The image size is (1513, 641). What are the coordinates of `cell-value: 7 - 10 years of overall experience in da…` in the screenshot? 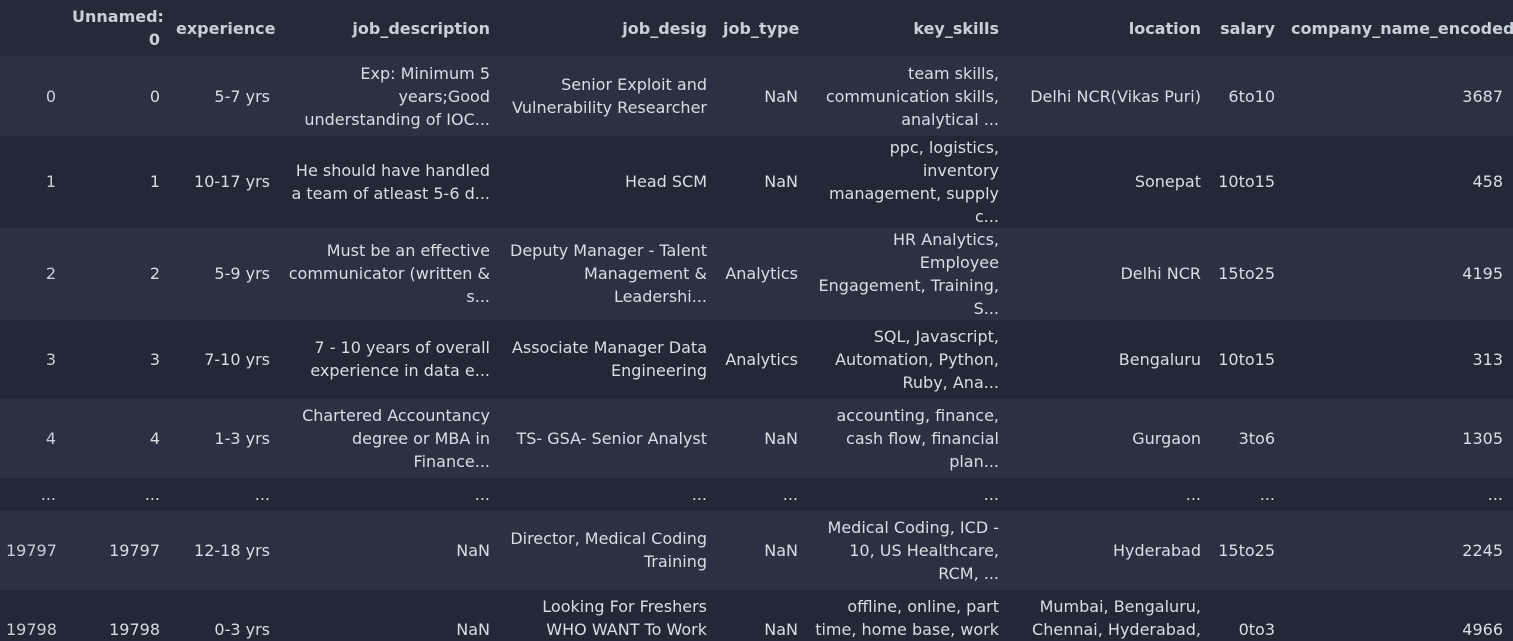 It's located at (400, 359).